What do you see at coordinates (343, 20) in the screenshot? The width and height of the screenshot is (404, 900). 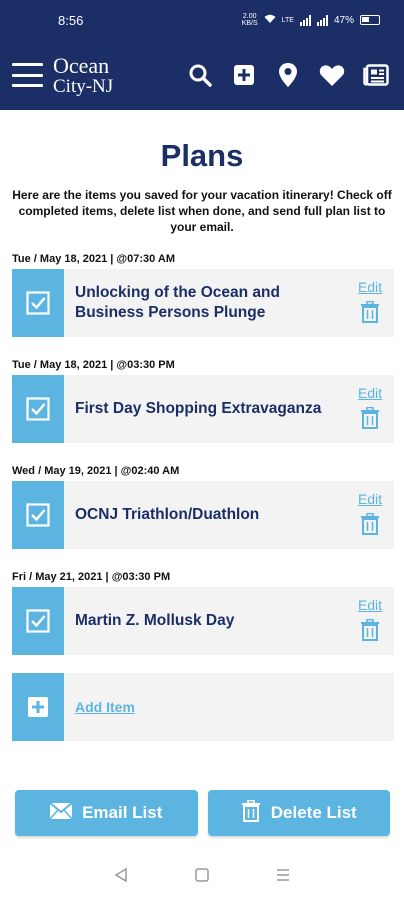 I see `battery-percent: 47%` at bounding box center [343, 20].